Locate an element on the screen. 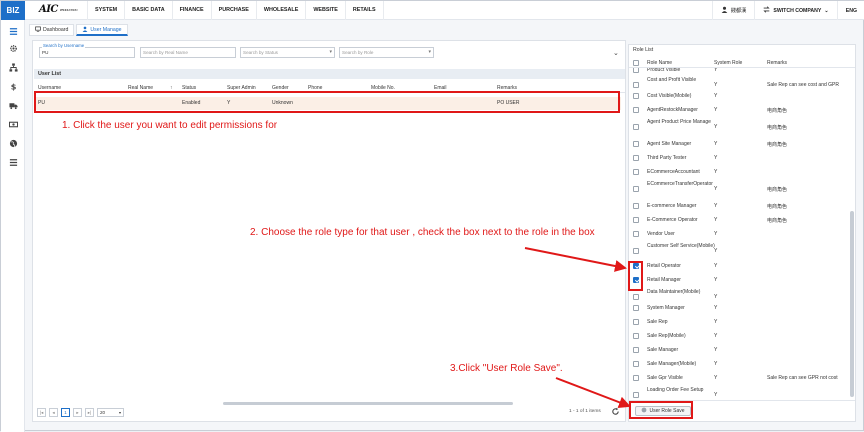 The width and height of the screenshot is (864, 432). top-right-actions: 錢都漢 SWITCH COMPANY ⌄ ENG is located at coordinates (787, 10).